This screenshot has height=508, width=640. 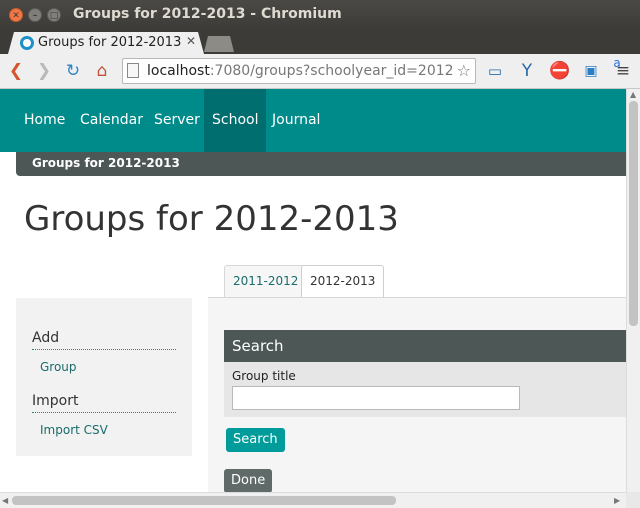 What do you see at coordinates (133, 70) in the screenshot?
I see `page-icon` at bounding box center [133, 70].